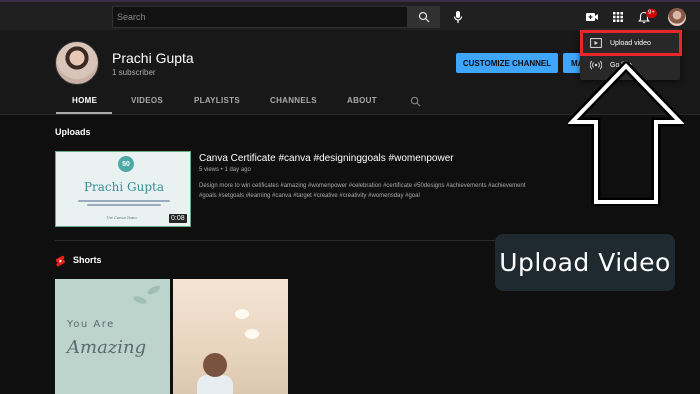 Image resolution: width=700 pixels, height=394 pixels. Describe the element at coordinates (215, 365) in the screenshot. I see `person-head` at that location.